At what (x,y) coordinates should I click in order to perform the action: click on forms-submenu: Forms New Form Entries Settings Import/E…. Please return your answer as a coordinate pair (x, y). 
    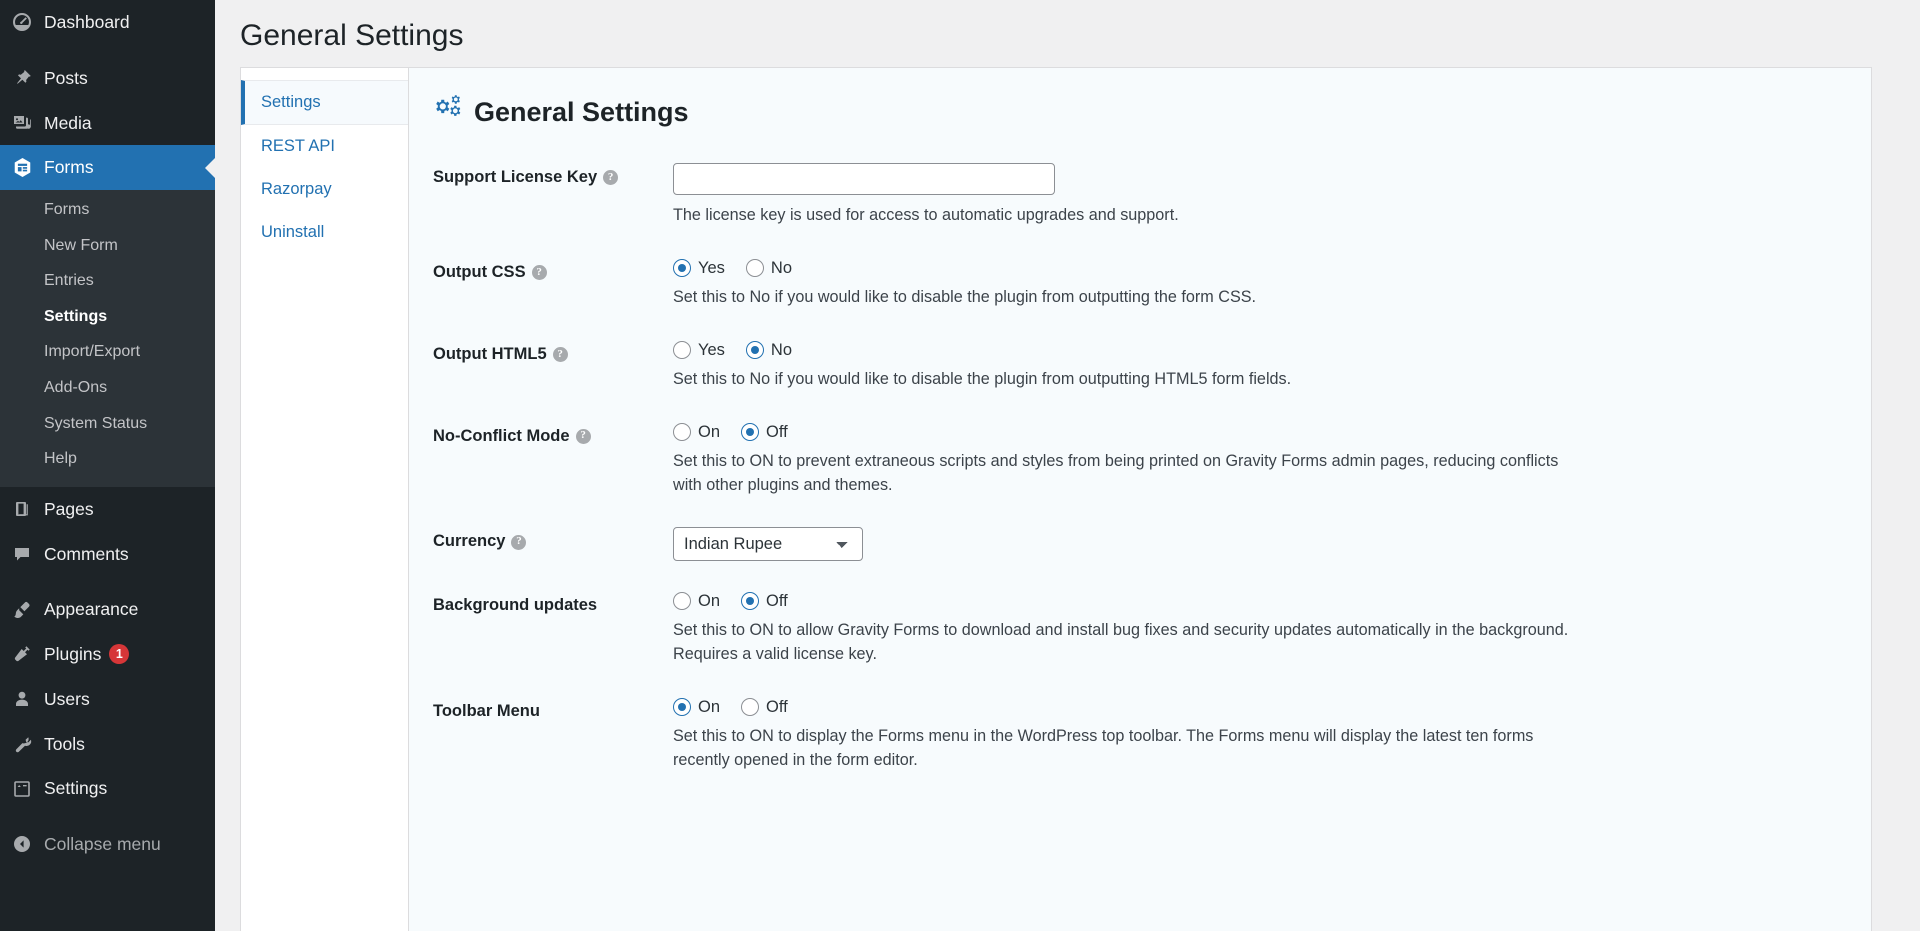
    Looking at the image, I should click on (107, 338).